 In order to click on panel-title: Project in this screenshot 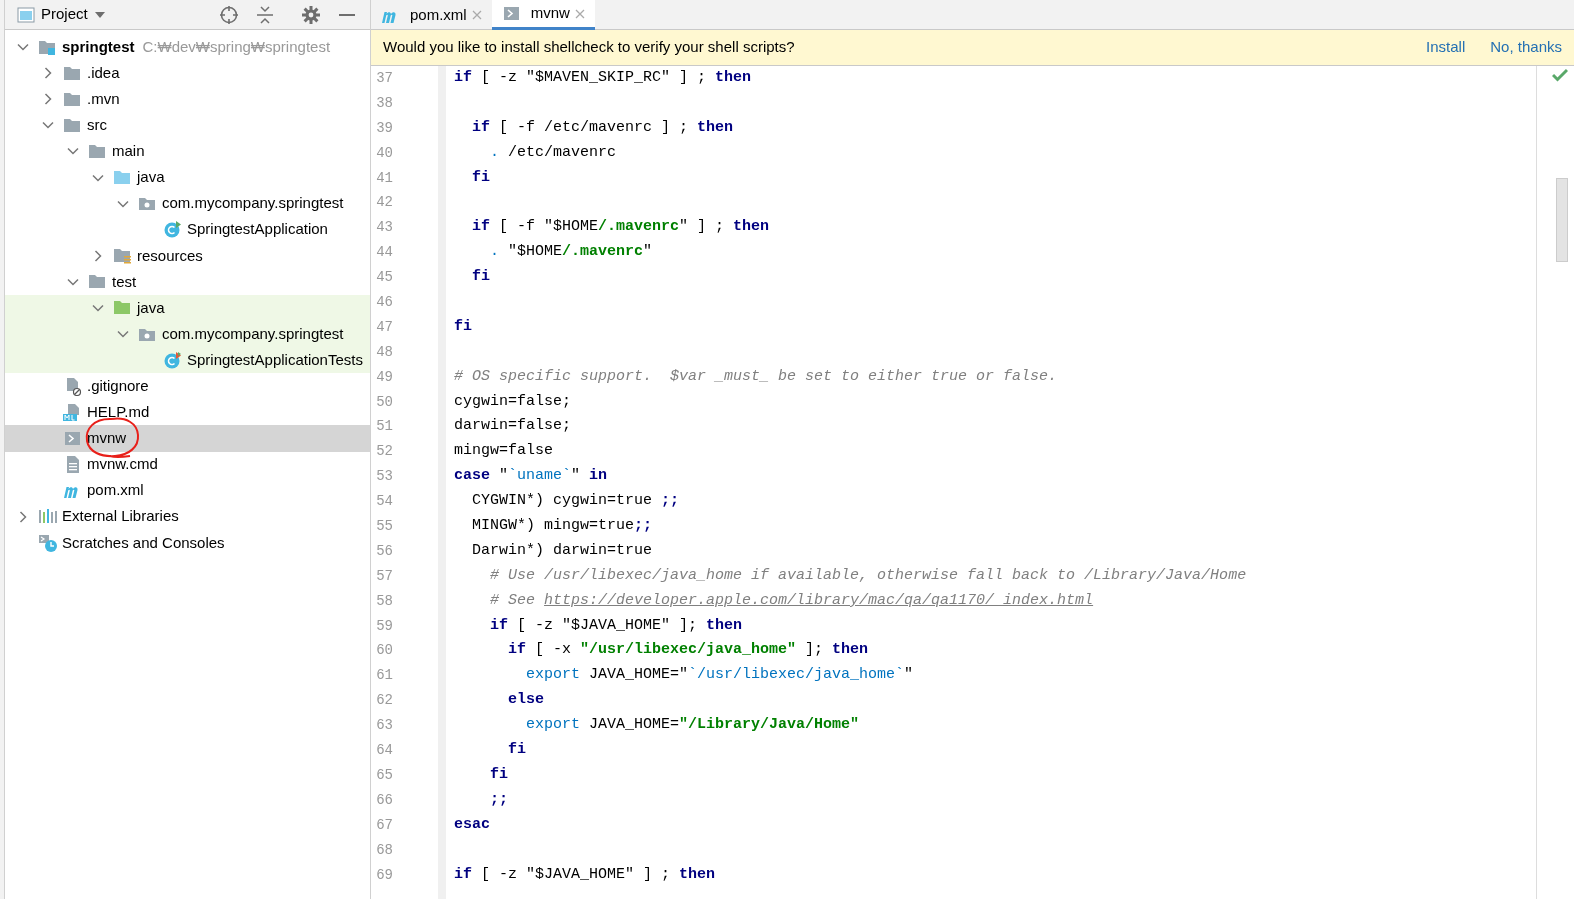, I will do `click(64, 14)`.